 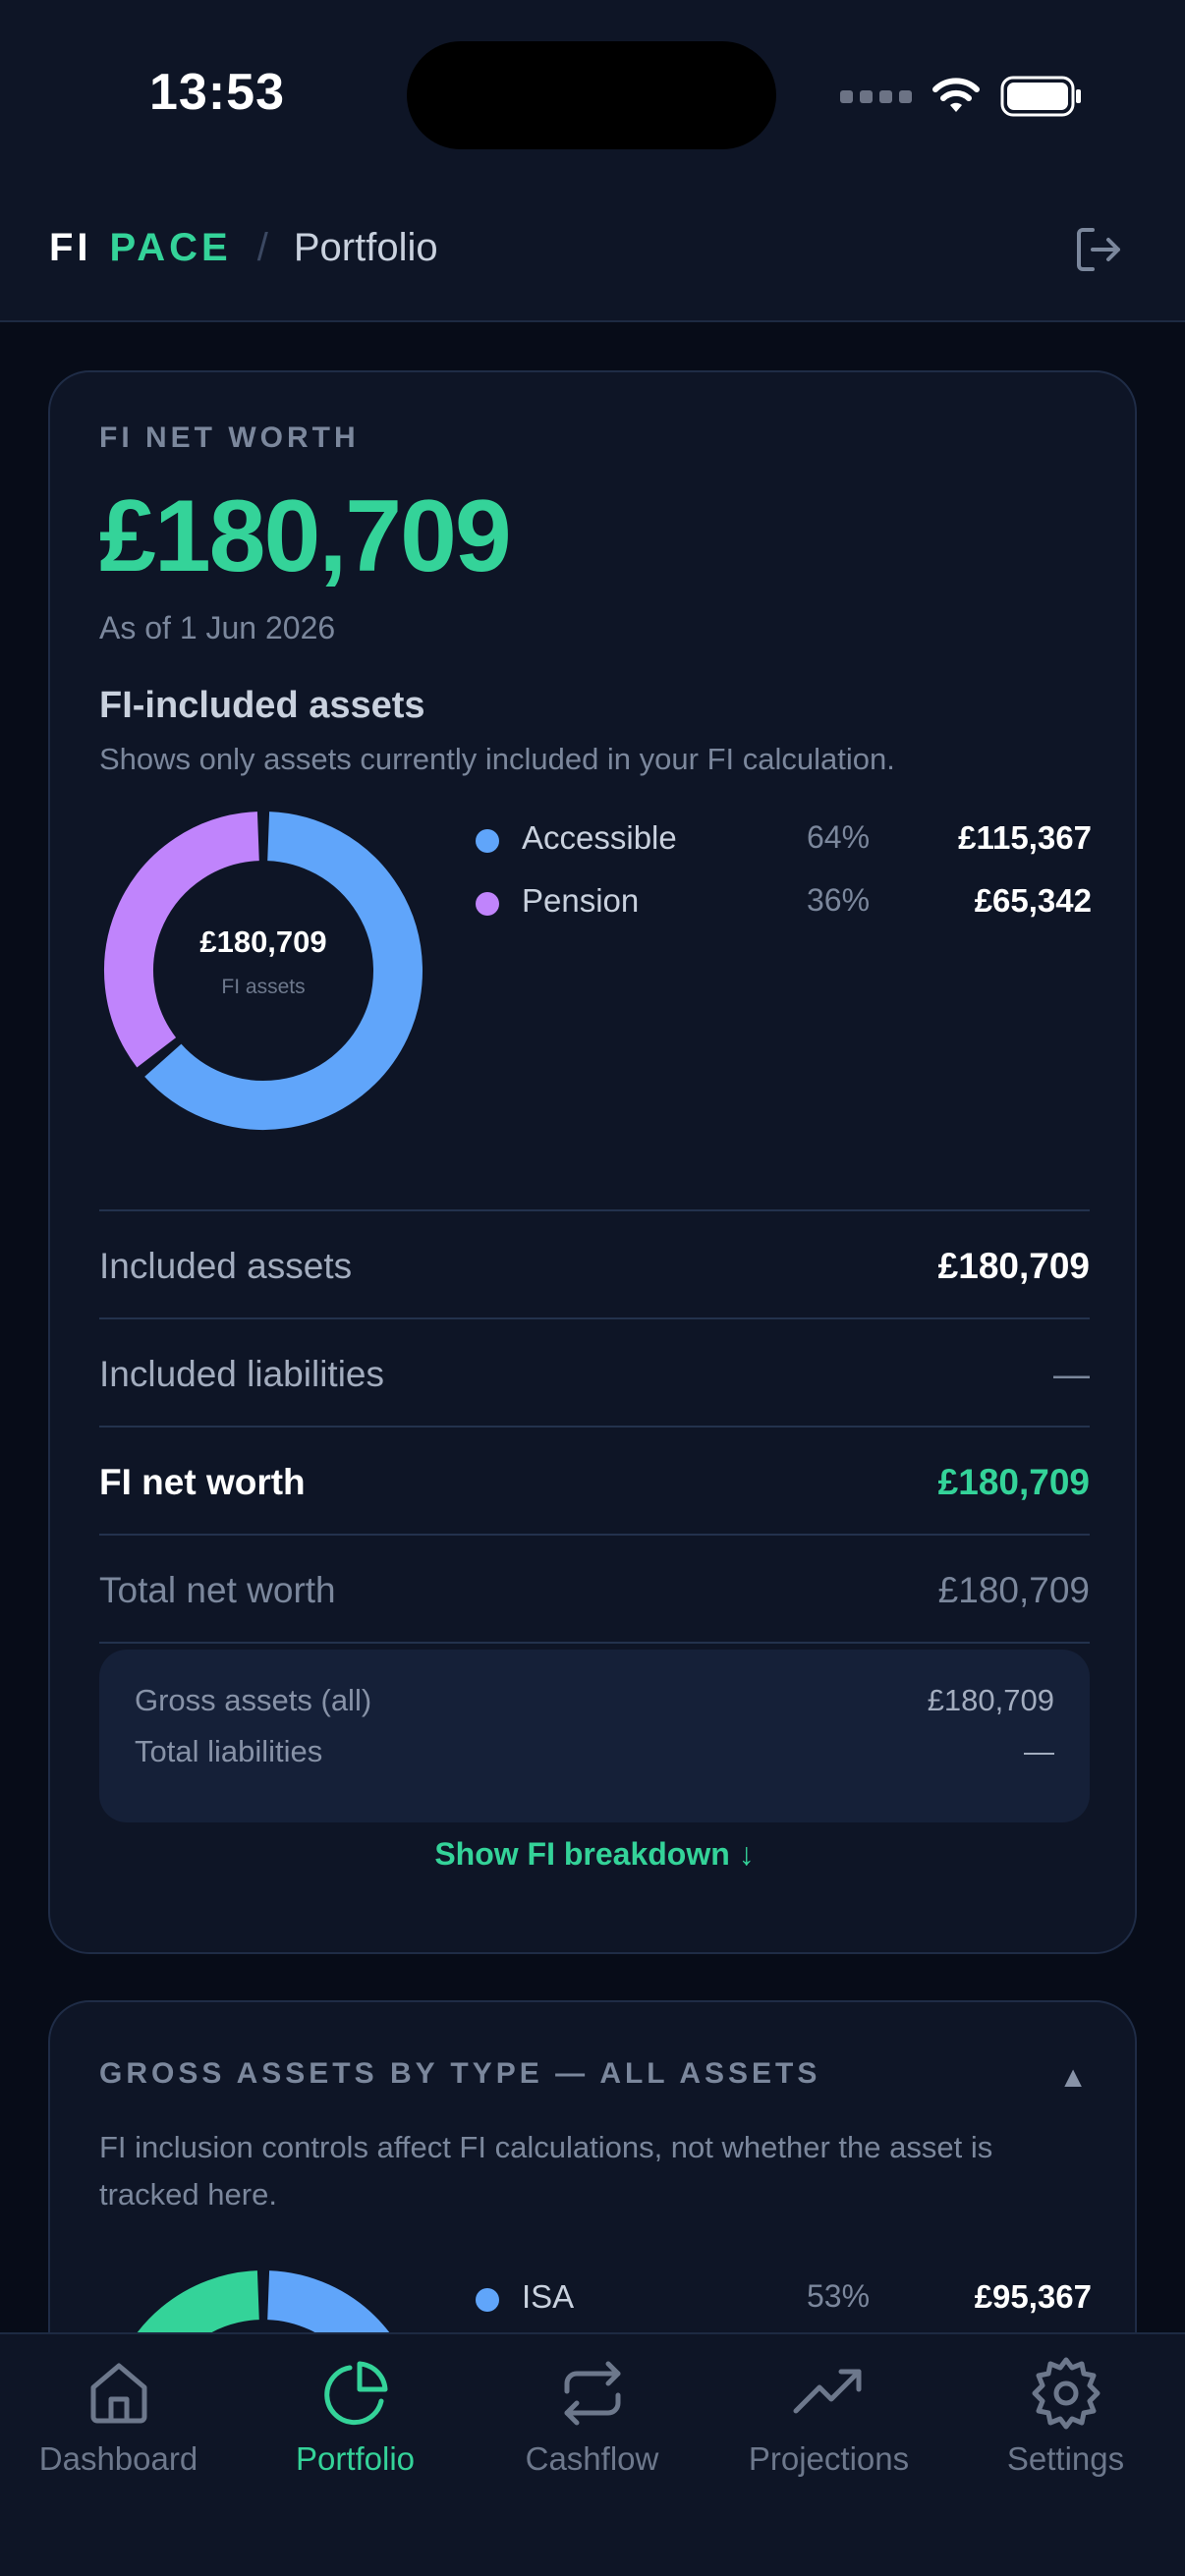 I want to click on donut-segment-isa, so click(x=328, y=2301).